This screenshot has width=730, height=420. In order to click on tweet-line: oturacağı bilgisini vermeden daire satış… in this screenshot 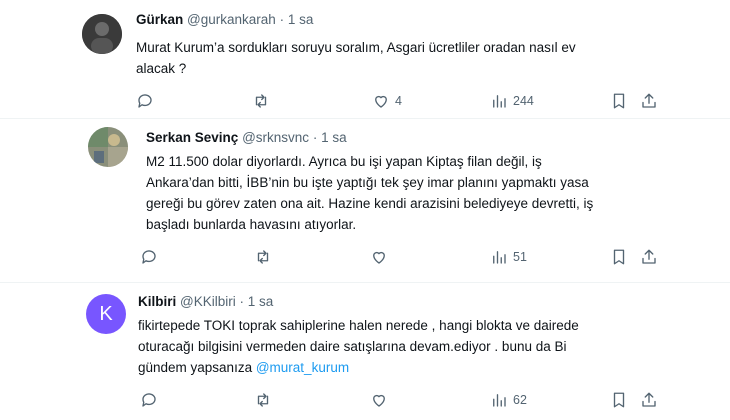, I will do `click(352, 346)`.